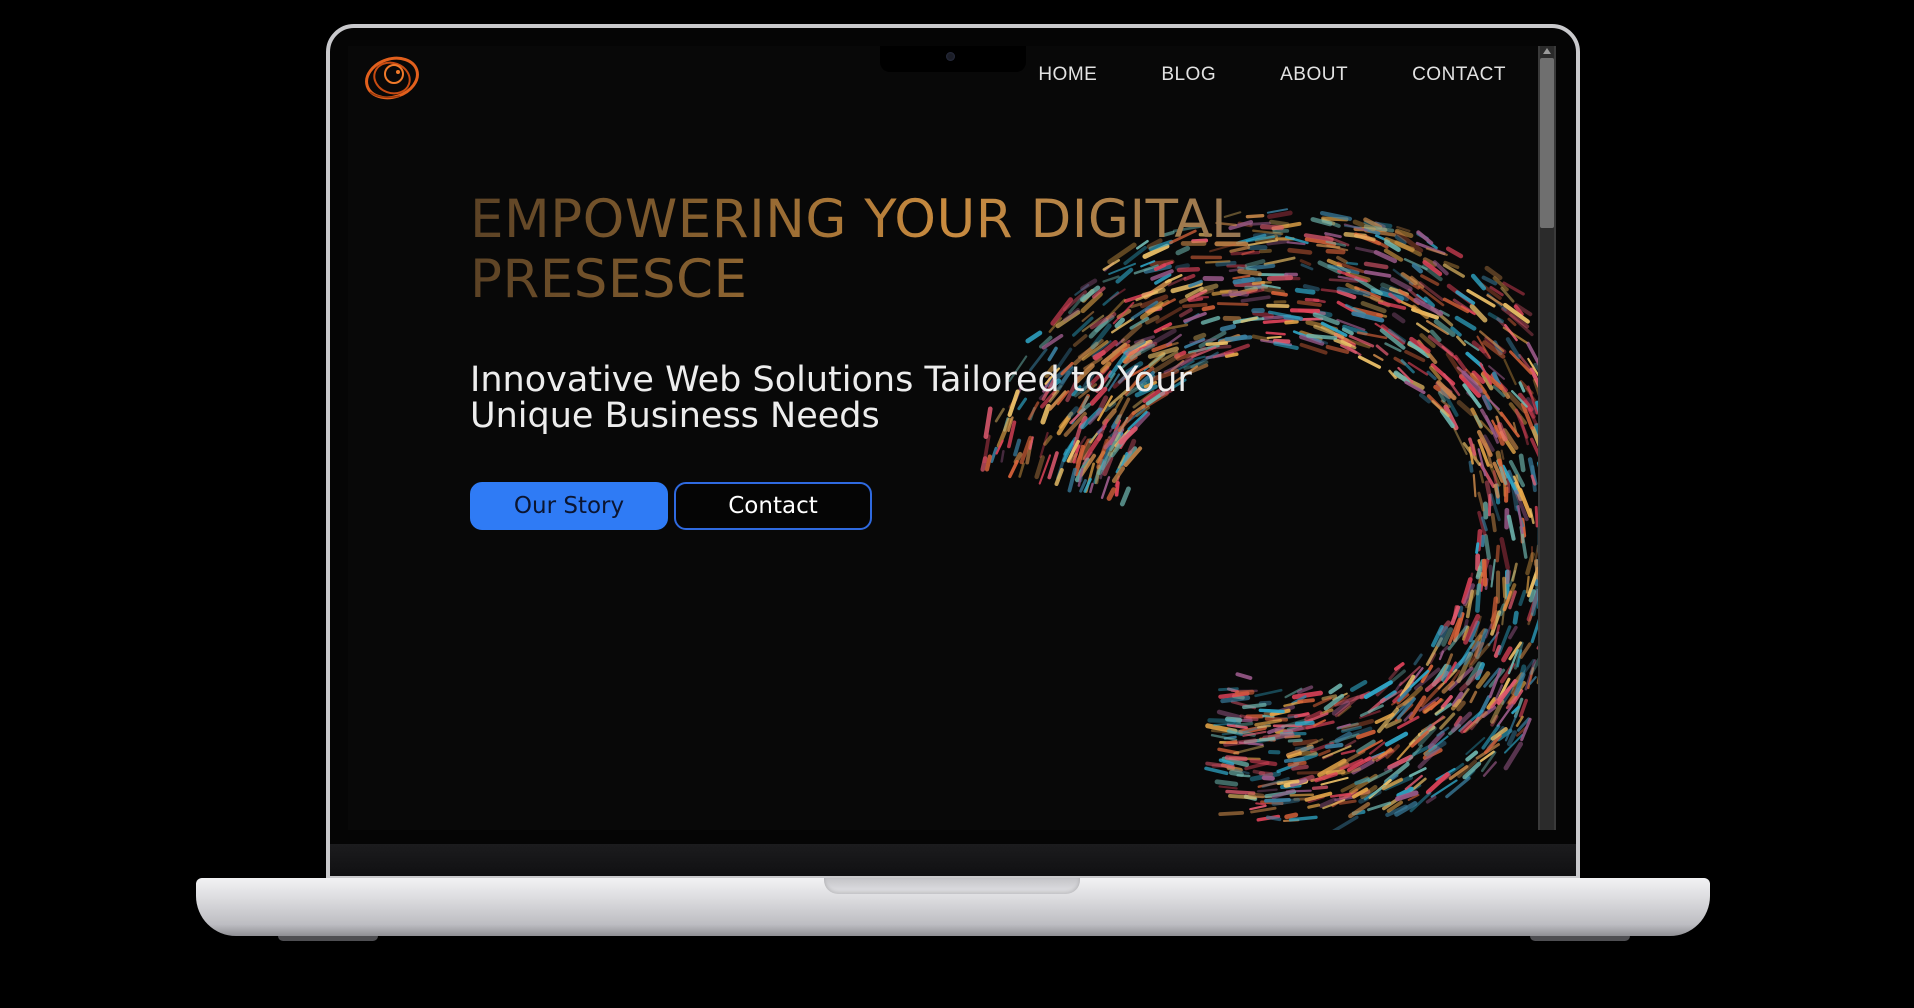 The image size is (1914, 1008). What do you see at coordinates (609, 279) in the screenshot?
I see `hero-headline-line2: PRESESCE` at bounding box center [609, 279].